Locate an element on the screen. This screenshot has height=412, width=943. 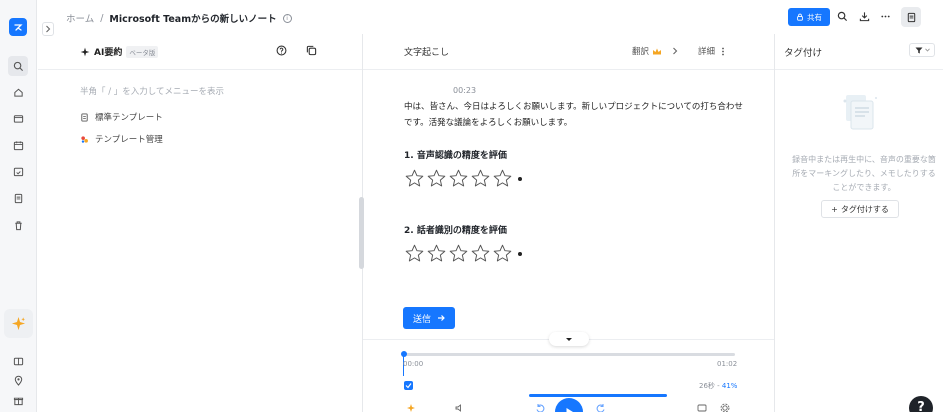
chevron-down-icon is located at coordinates (927, 50).